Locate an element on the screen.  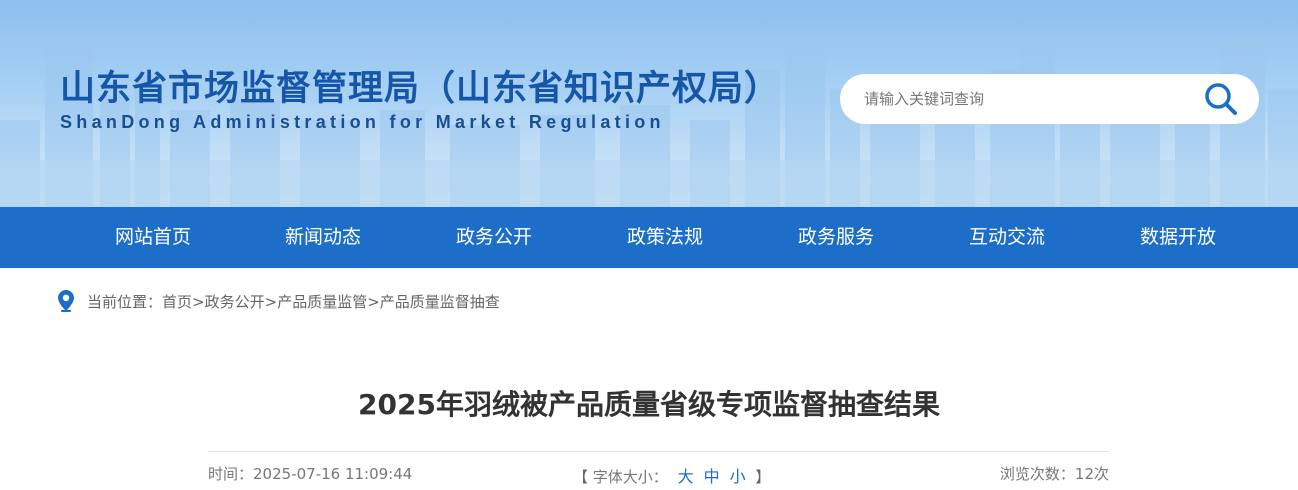
breadcrumb-home: 首页 is located at coordinates (177, 302).